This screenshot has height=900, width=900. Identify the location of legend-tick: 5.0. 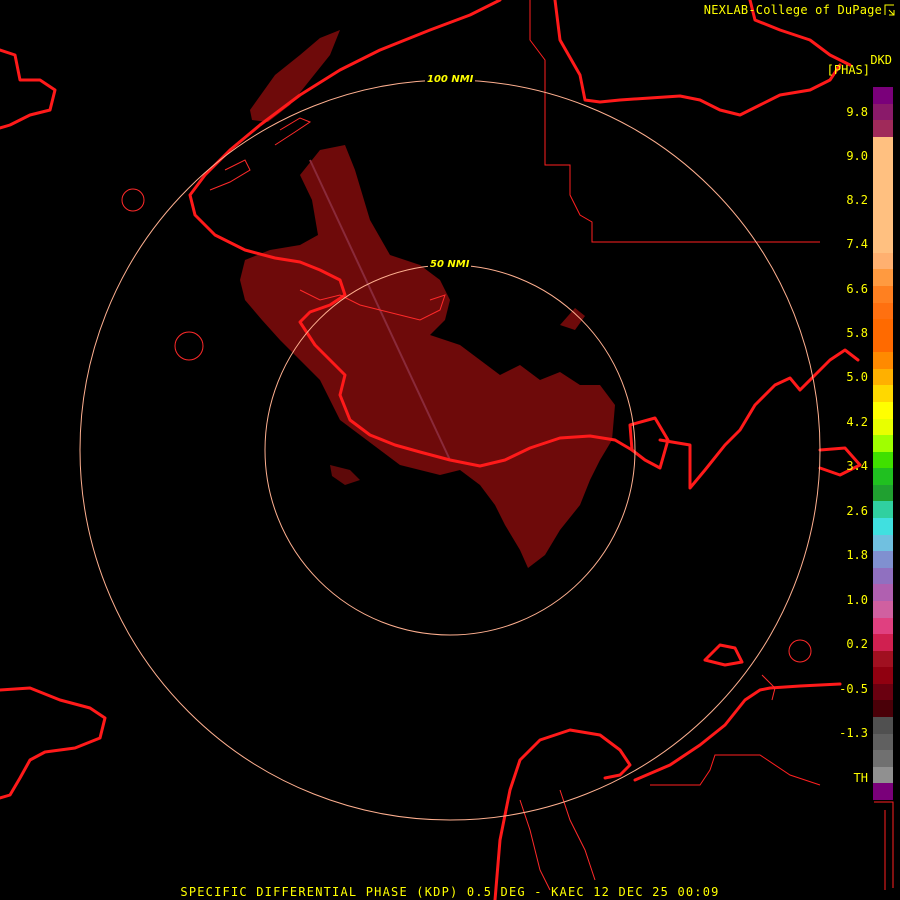
(857, 377).